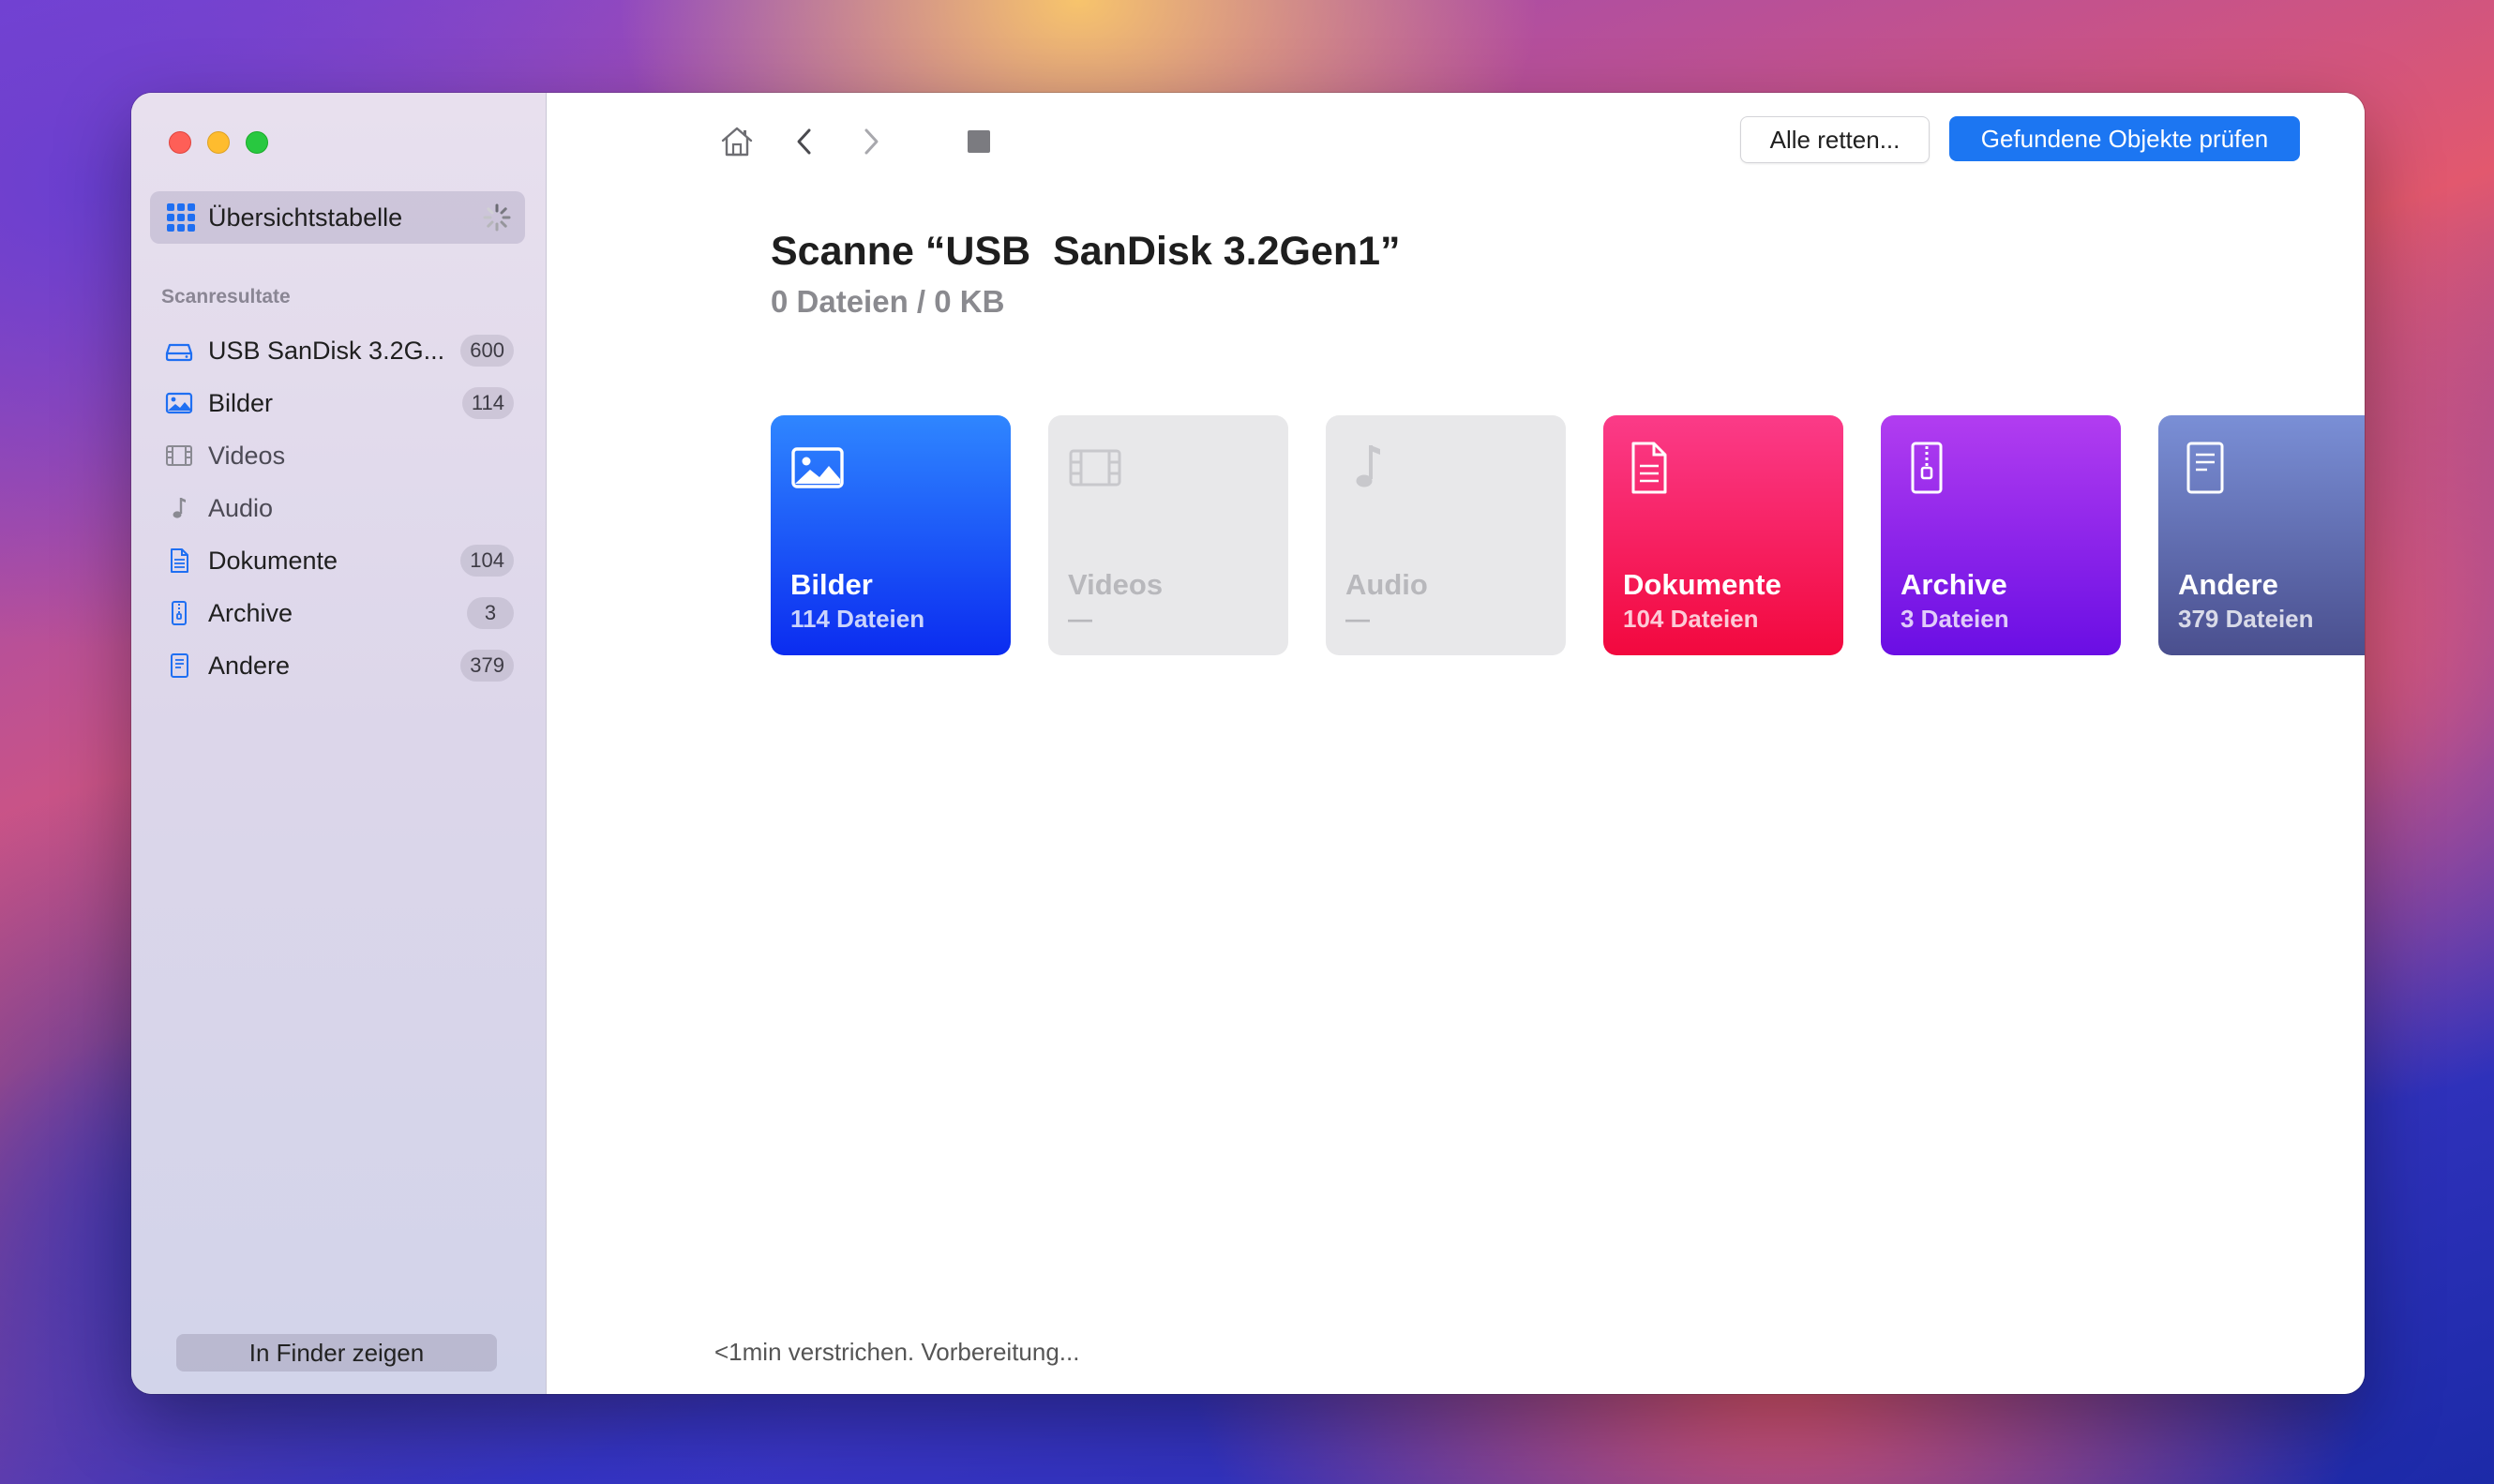  I want to click on count-badge: 3, so click(490, 613).